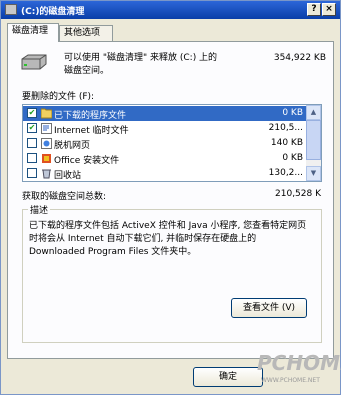 Image resolution: width=341 pixels, height=395 pixels. Describe the element at coordinates (299, 363) in the screenshot. I see `watermark-logo: PCHOME` at that location.